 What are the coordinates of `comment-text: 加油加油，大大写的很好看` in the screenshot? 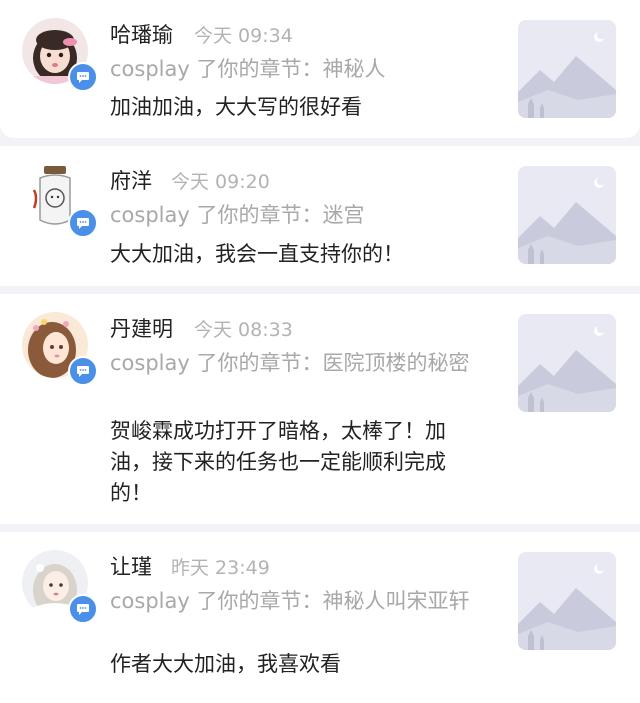 It's located at (236, 107).